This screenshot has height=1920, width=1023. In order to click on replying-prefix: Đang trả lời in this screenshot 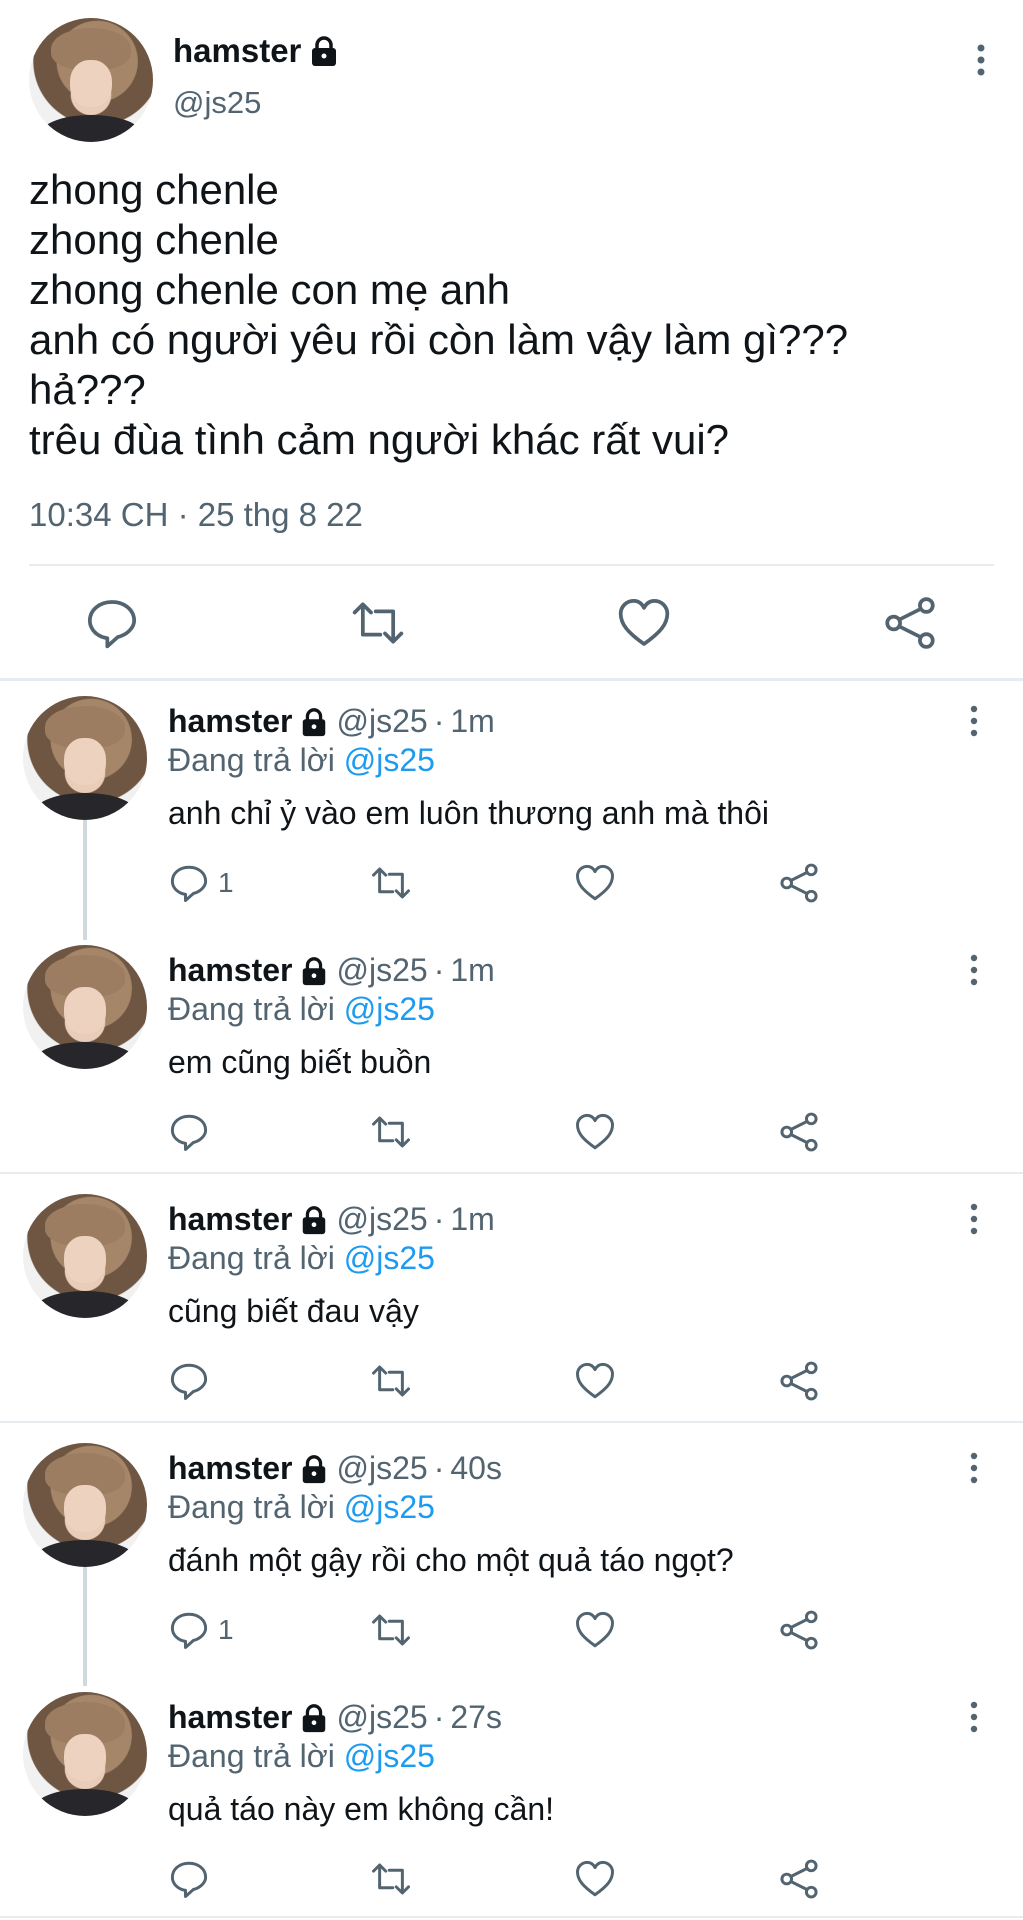, I will do `click(256, 760)`.